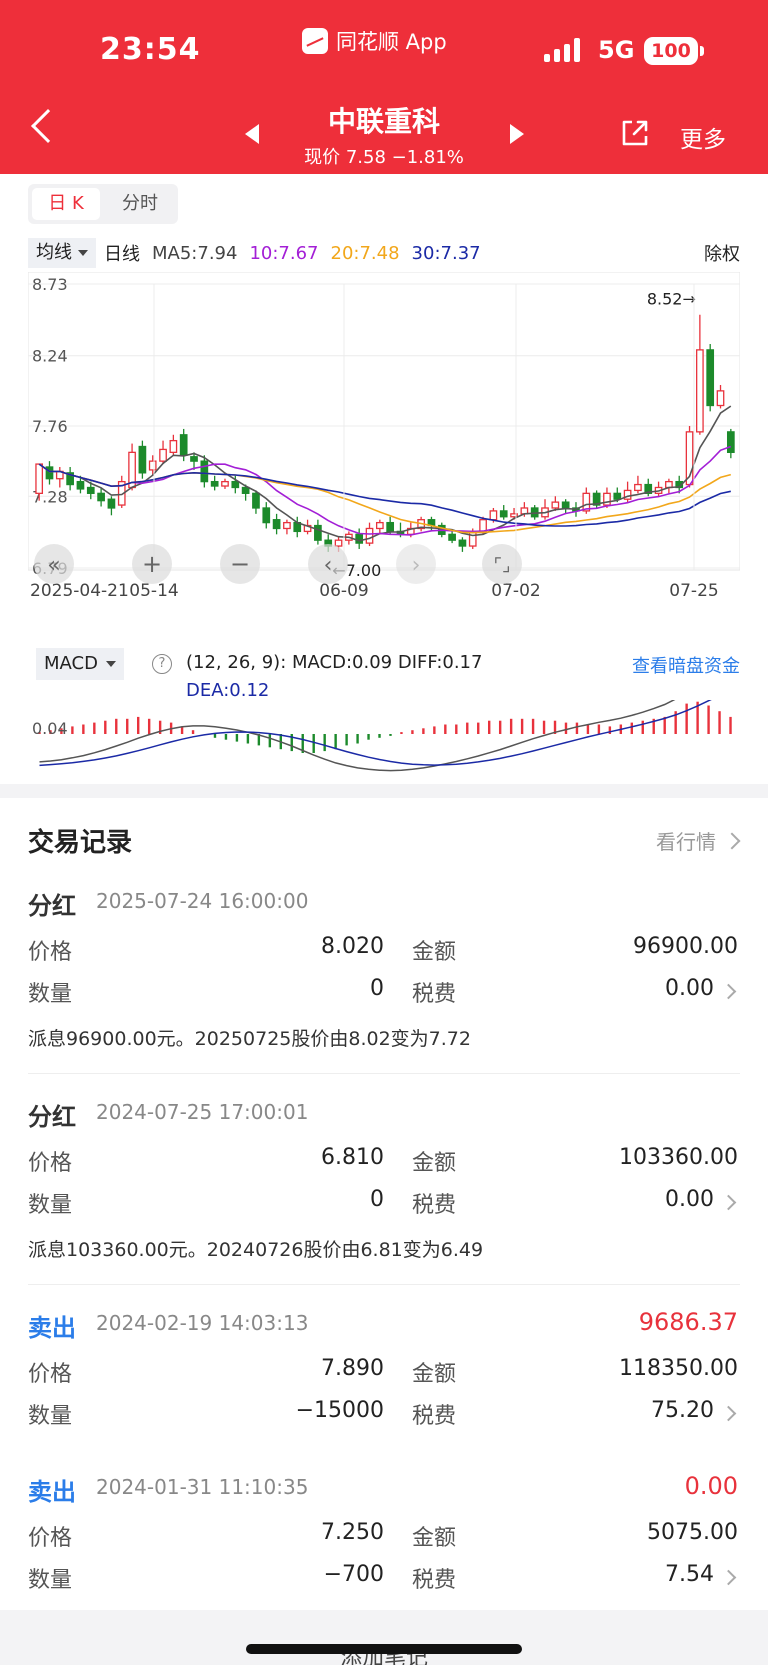 This screenshot has width=768, height=1665. Describe the element at coordinates (66, 204) in the screenshot. I see `tab-daily-k: 日 K` at that location.